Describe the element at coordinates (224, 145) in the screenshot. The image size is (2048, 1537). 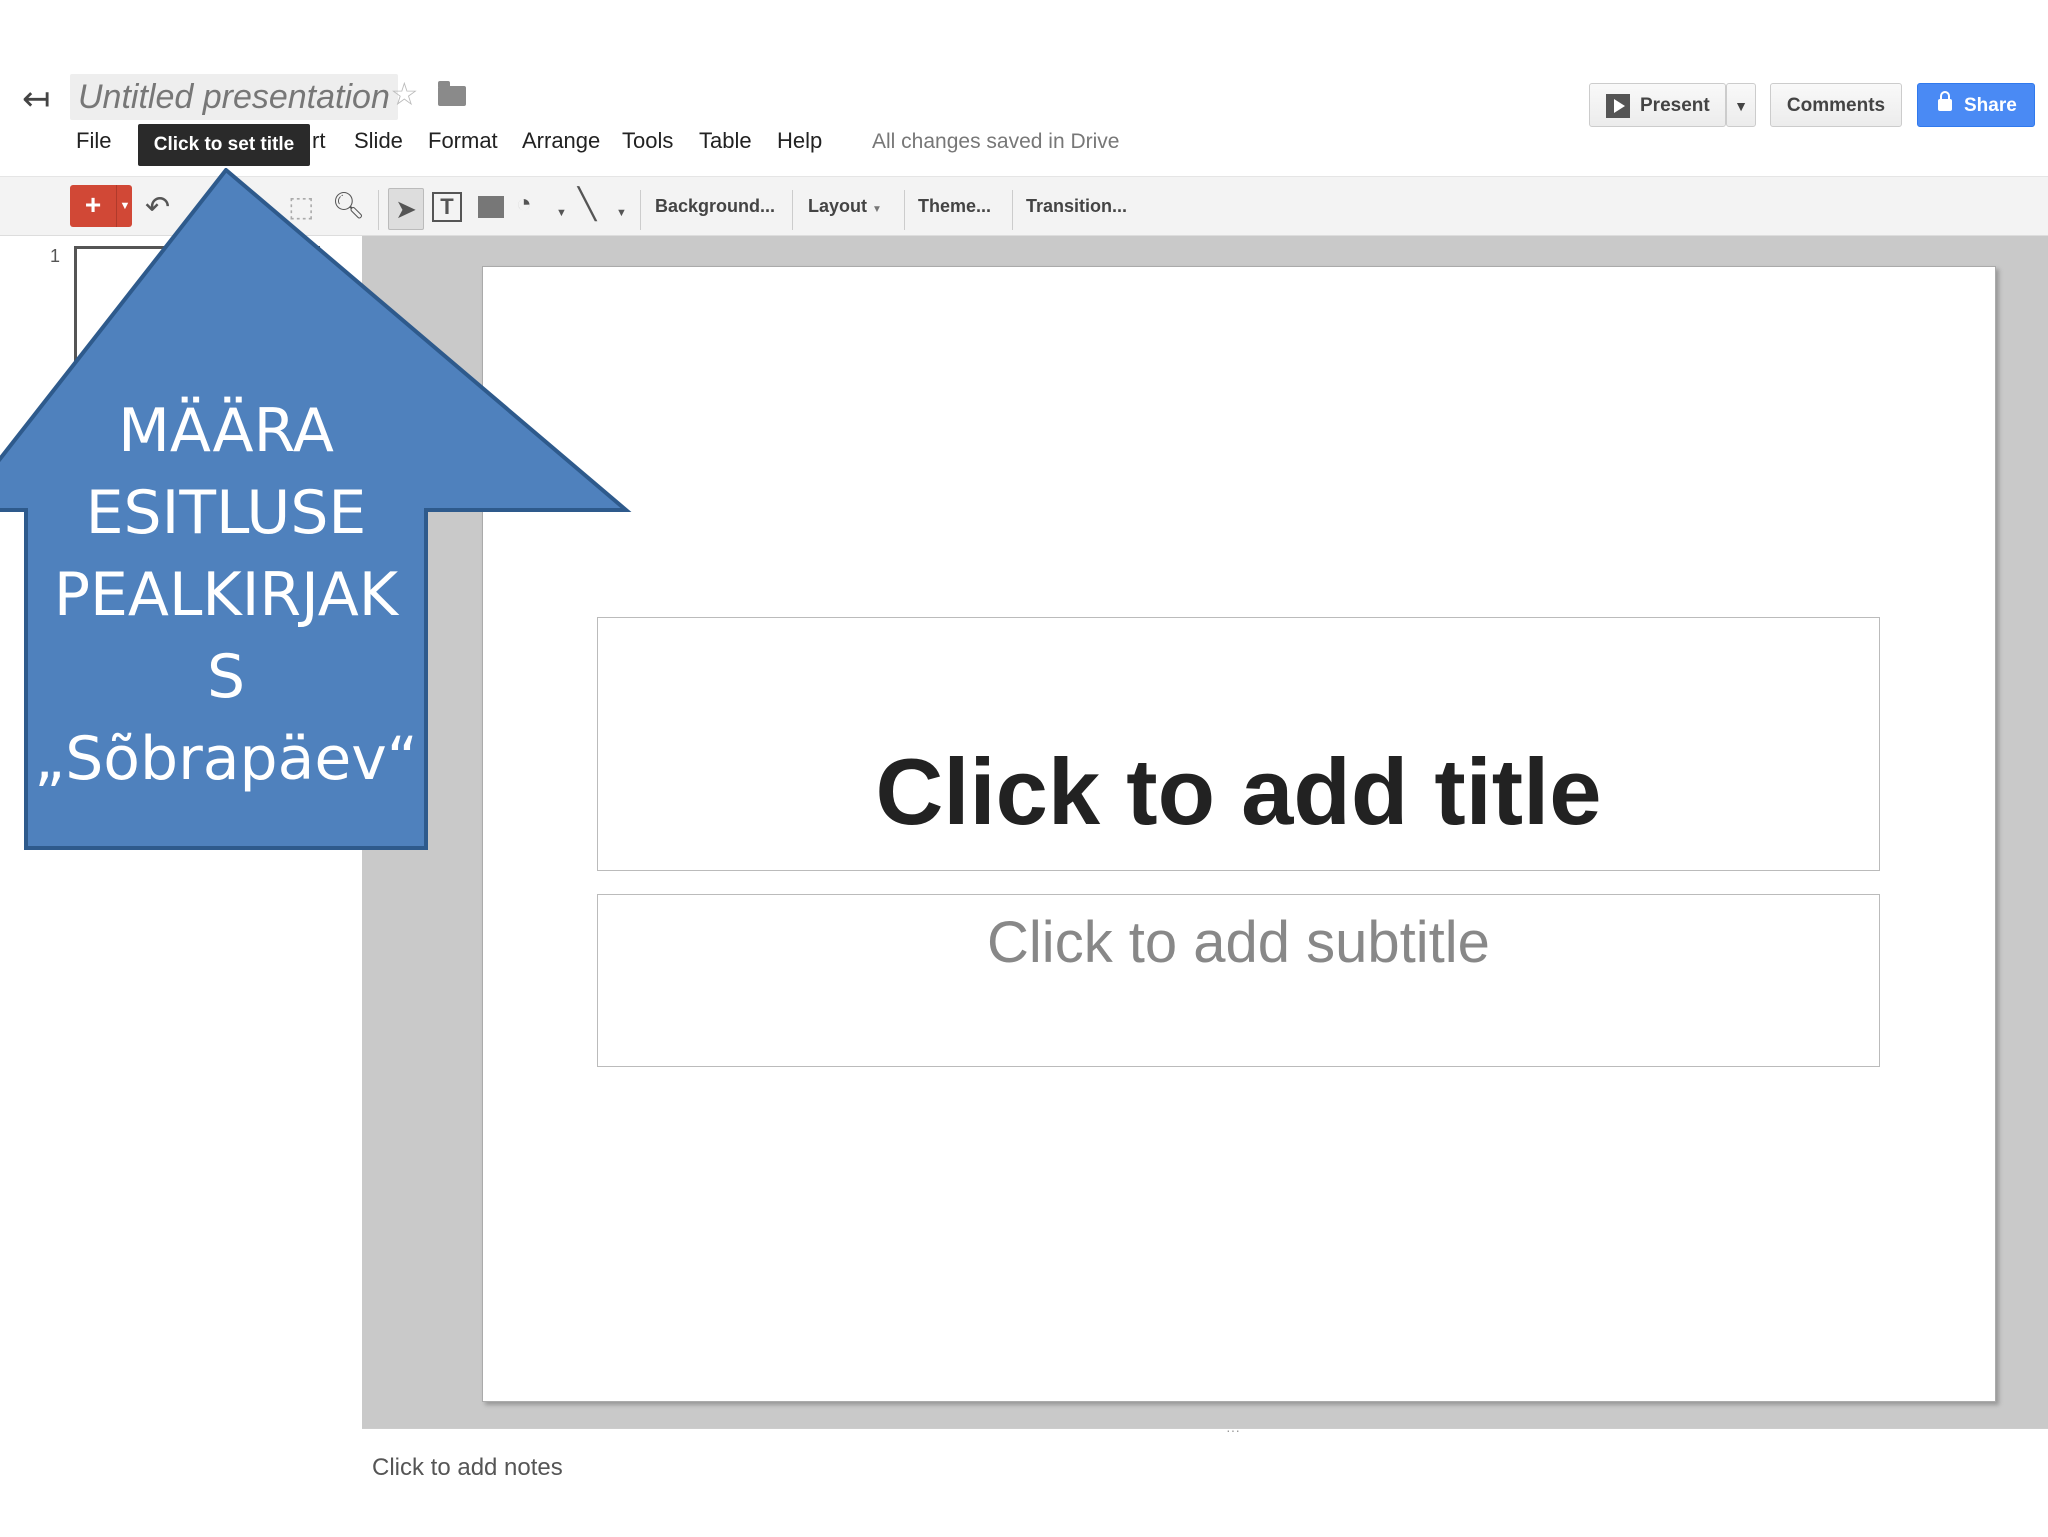
I see `tooltip: Click to set title` at that location.